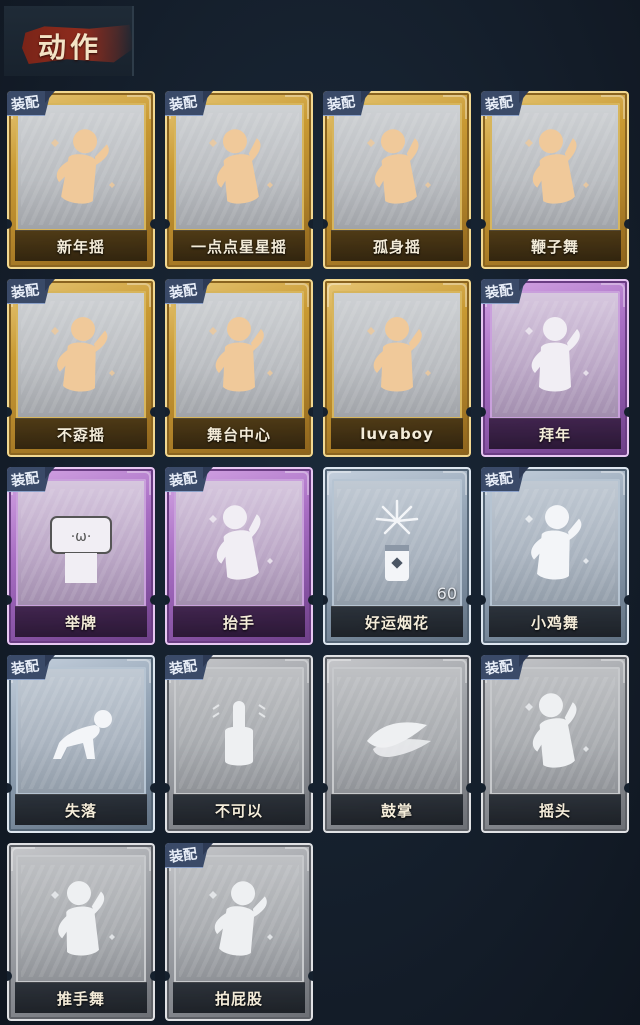  What do you see at coordinates (555, 744) in the screenshot?
I see `emote-card: 摇头 装配` at bounding box center [555, 744].